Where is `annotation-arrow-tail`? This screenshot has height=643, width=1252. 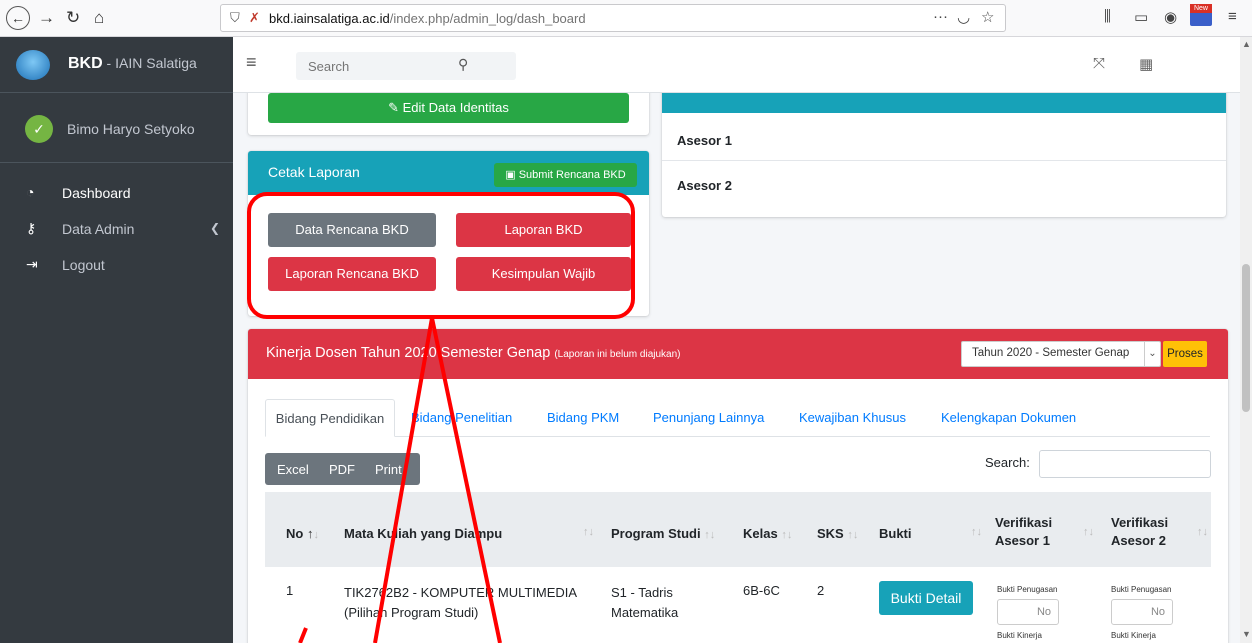
annotation-arrow-tail is located at coordinates (303, 635).